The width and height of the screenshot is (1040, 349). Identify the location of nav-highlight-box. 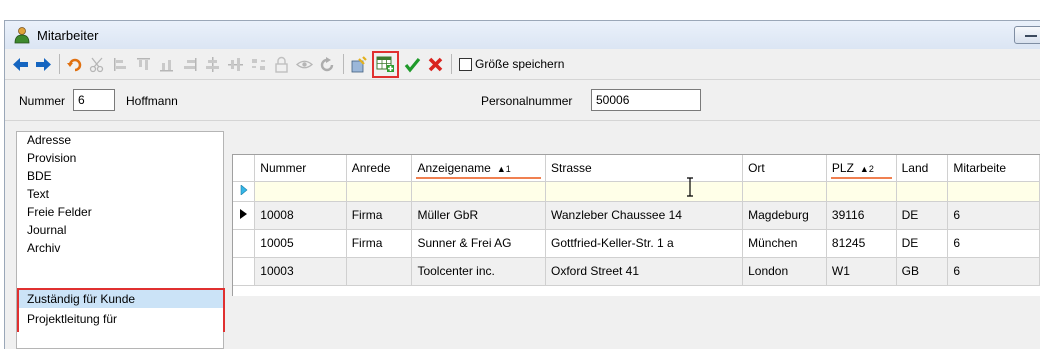
(121, 310).